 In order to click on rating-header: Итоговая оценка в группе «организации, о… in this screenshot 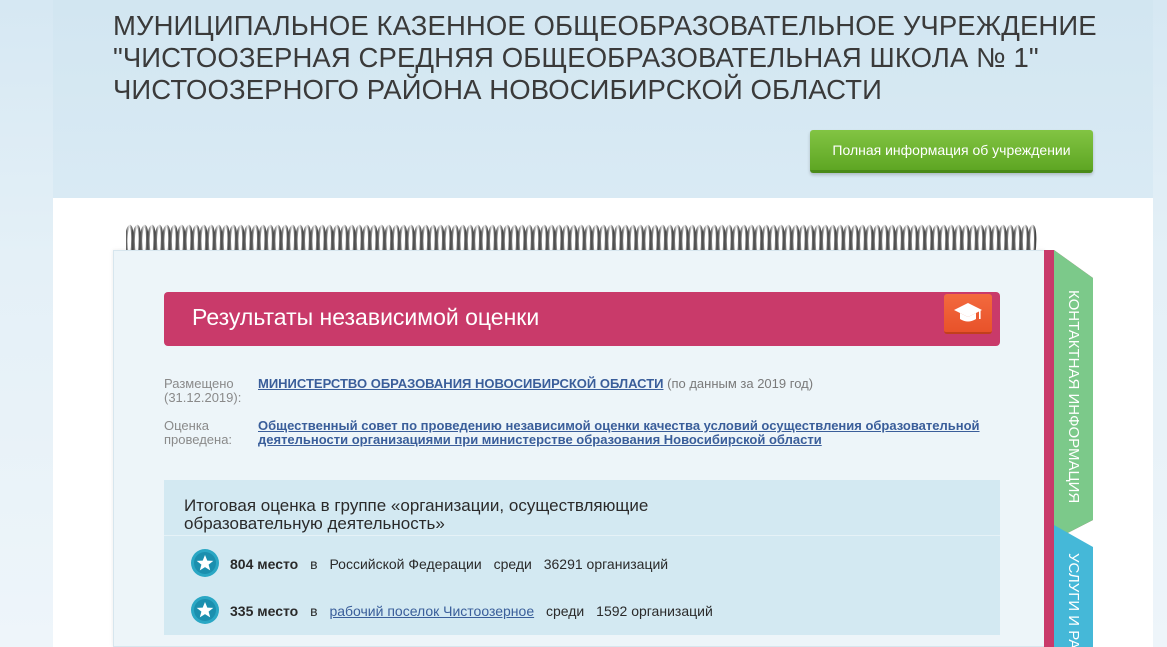, I will do `click(582, 508)`.